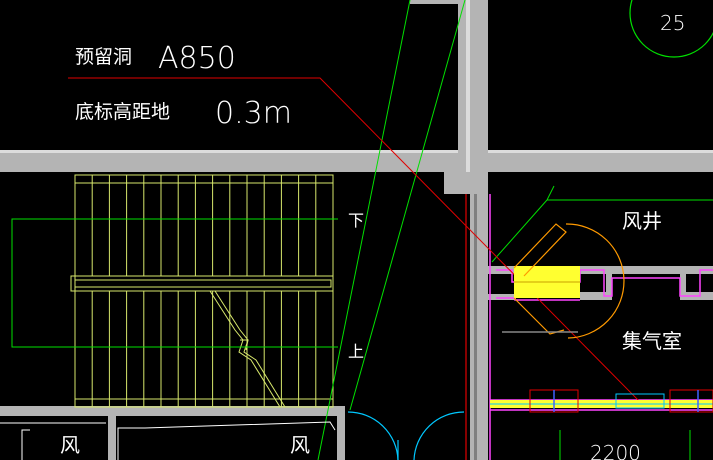 This screenshot has height=460, width=713. What do you see at coordinates (466, 183) in the screenshot?
I see `column-block` at bounding box center [466, 183].